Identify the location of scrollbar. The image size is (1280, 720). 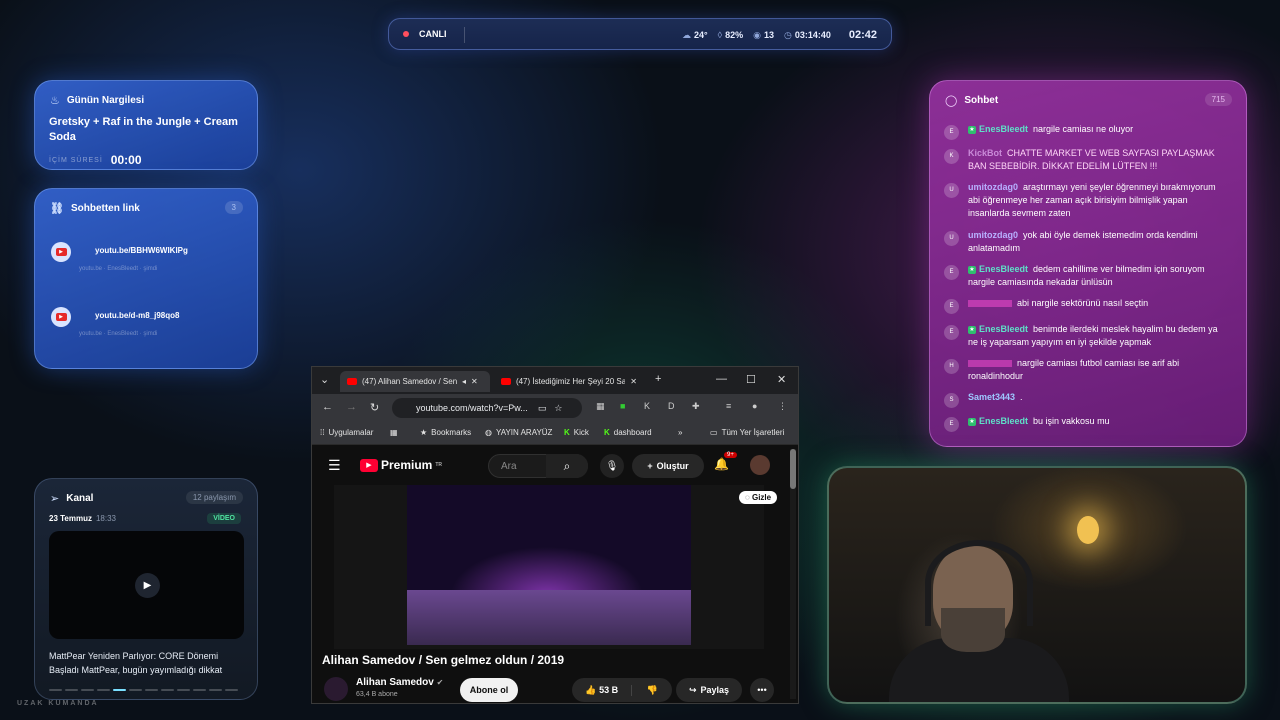
(793, 574).